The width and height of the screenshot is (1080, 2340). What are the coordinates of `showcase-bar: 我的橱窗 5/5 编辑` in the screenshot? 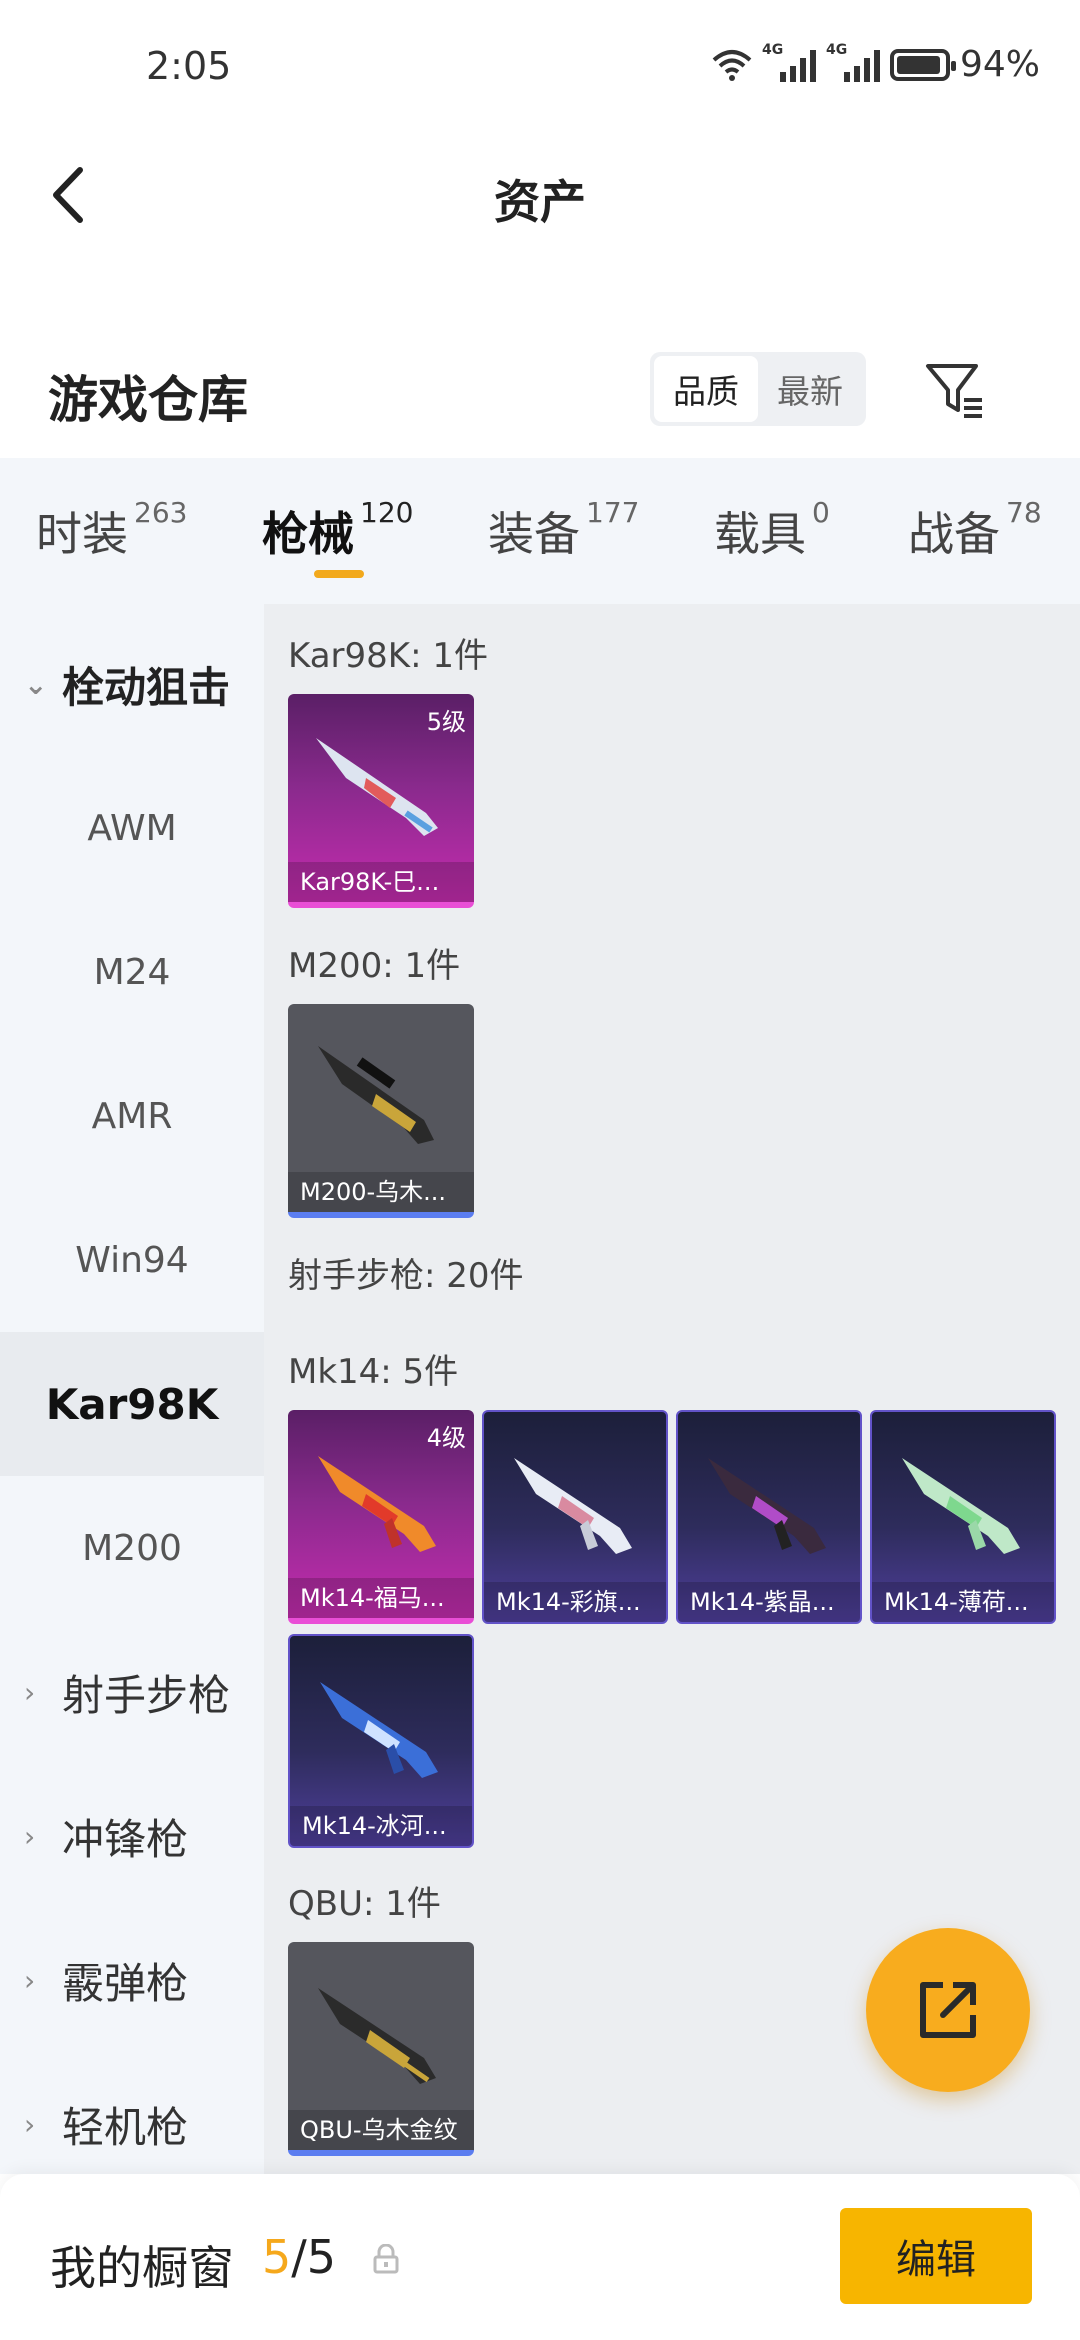 It's located at (540, 2257).